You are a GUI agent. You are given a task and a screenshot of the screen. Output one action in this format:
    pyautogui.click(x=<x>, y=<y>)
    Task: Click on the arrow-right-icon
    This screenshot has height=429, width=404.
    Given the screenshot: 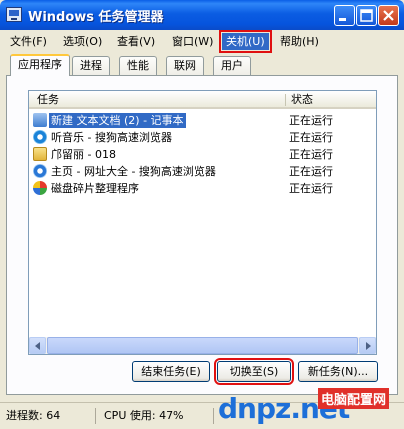 What is the action you would take?
    pyautogui.click(x=368, y=346)
    